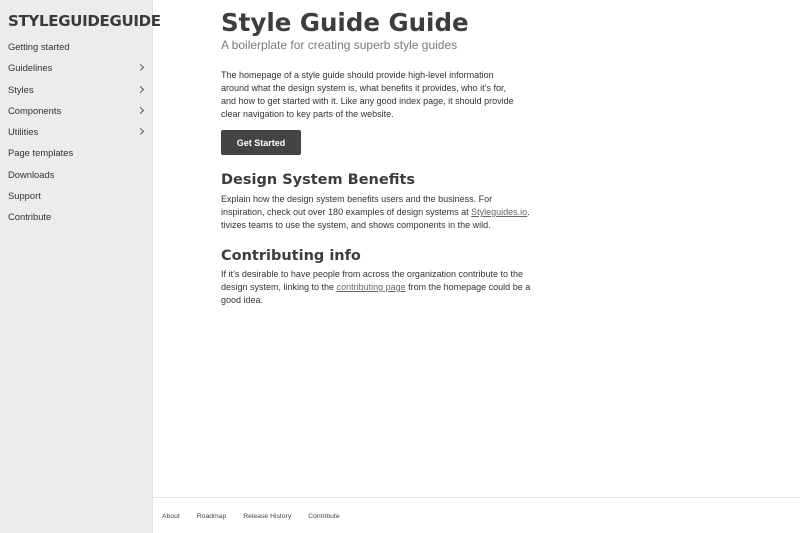 The height and width of the screenshot is (533, 800). I want to click on sidebar-item-label: Utilities, so click(23, 132).